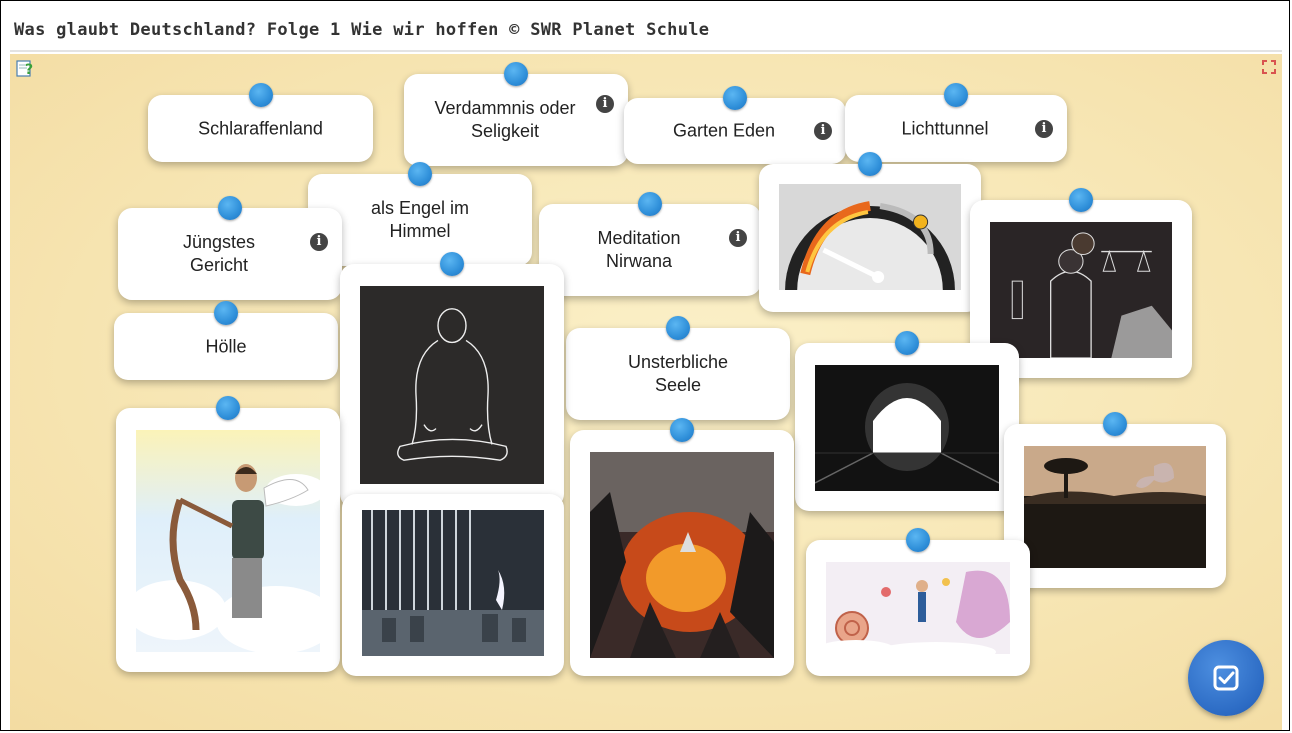 Image resolution: width=1292 pixels, height=733 pixels. I want to click on tunnel-light-image, so click(907, 421).